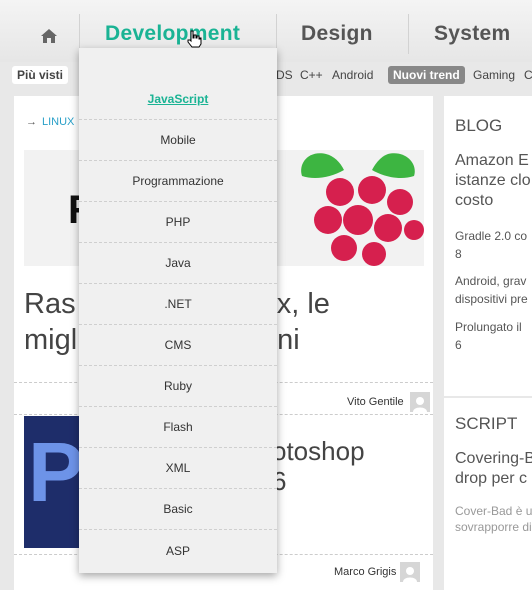  What do you see at coordinates (493, 511) in the screenshot?
I see `script-item-text: Cover-Bad è u` at bounding box center [493, 511].